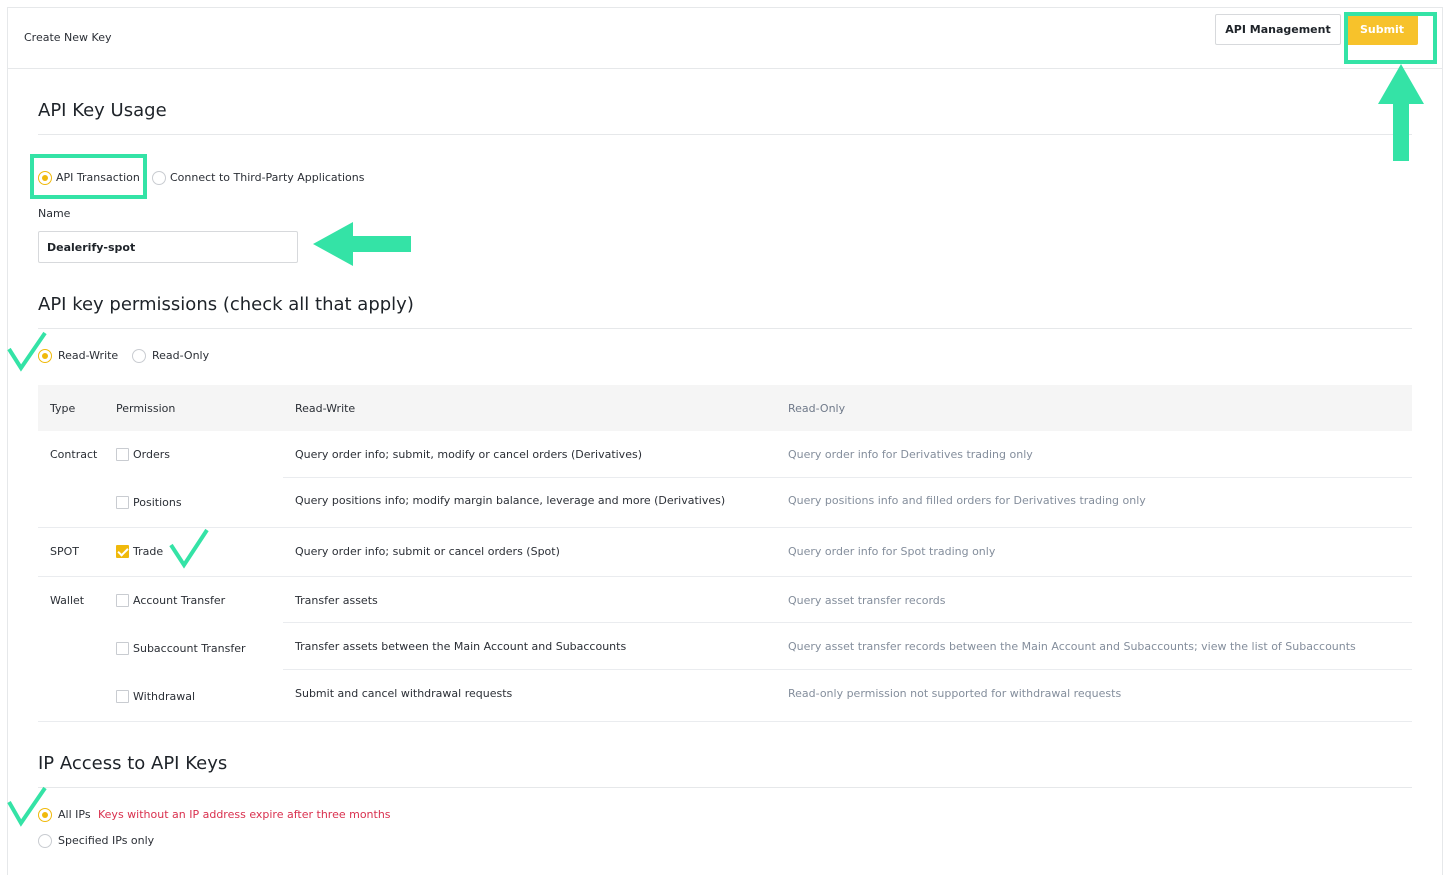  What do you see at coordinates (64, 551) in the screenshot?
I see `table-cell-type: SPOT` at bounding box center [64, 551].